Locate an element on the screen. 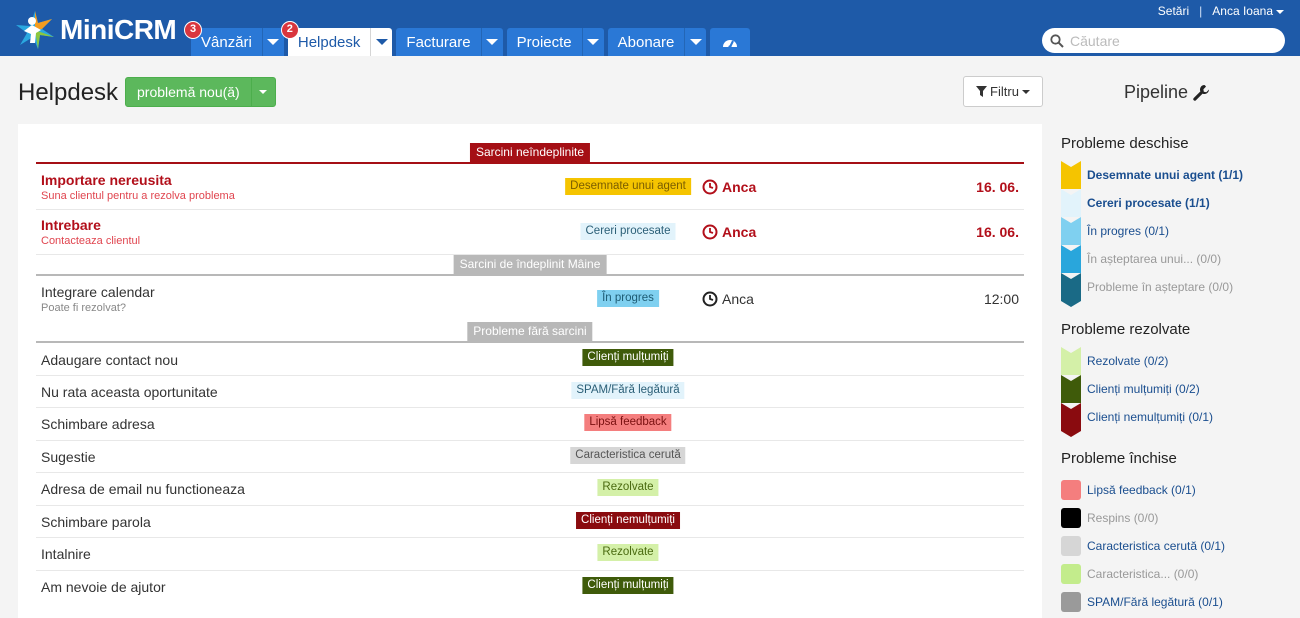  user-menu: Anca Ioana is located at coordinates (1248, 11).